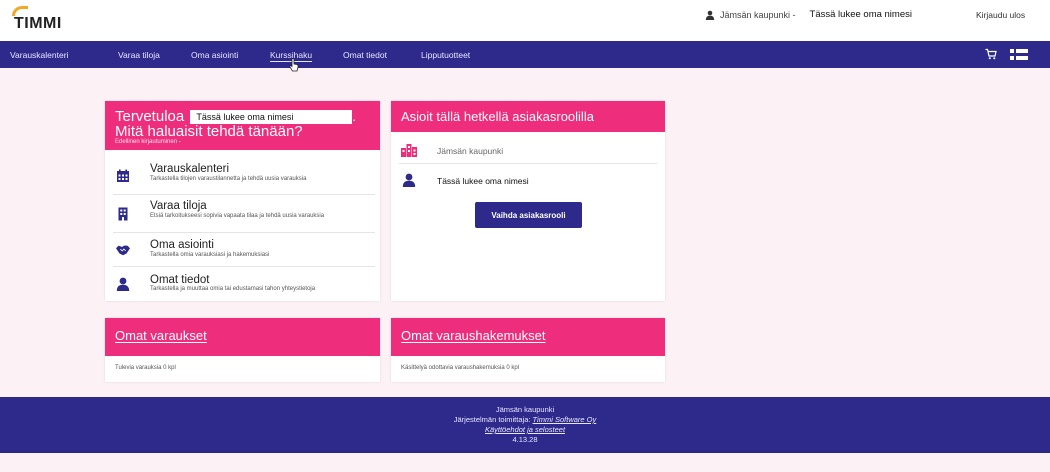  I want to click on reservations-count: Tulevia varauksia 0 kpl, so click(145, 368).